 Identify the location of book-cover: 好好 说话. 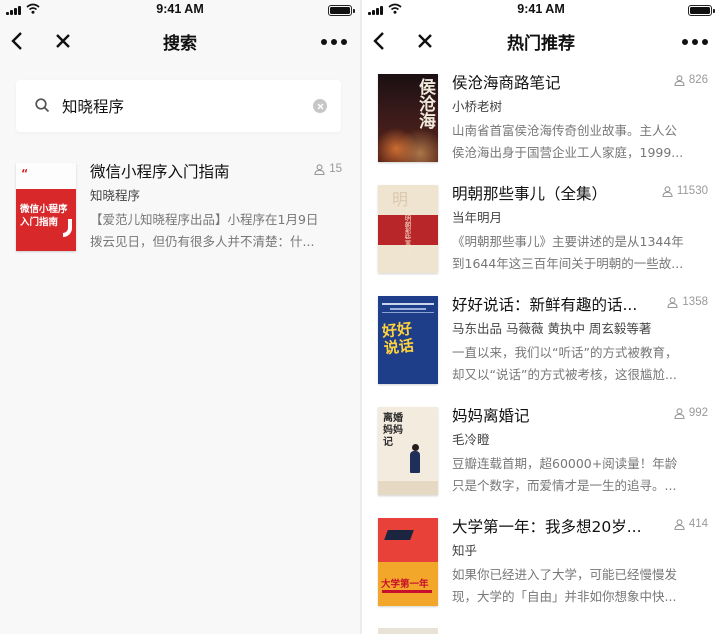
(408, 340).